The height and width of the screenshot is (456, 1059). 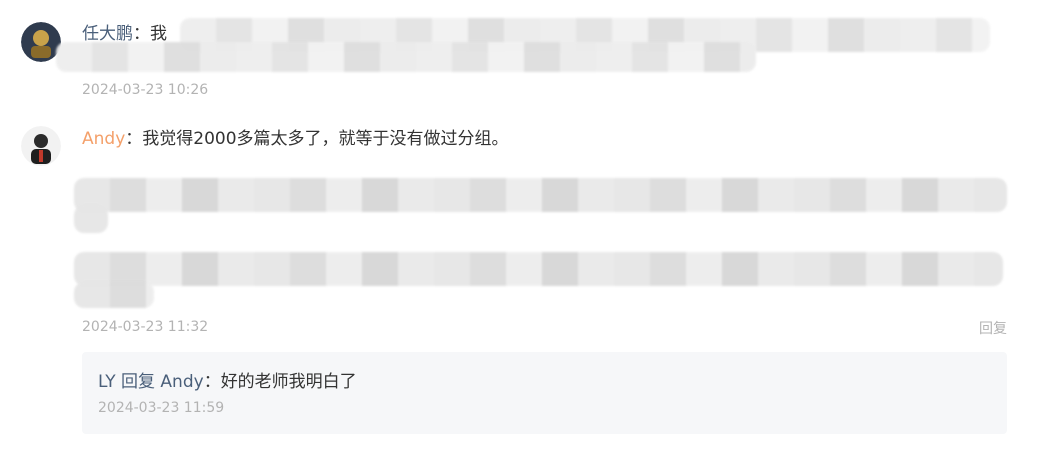 I want to click on reply-content: LY 回复 Andy：好的老师我明白了, so click(x=227, y=382).